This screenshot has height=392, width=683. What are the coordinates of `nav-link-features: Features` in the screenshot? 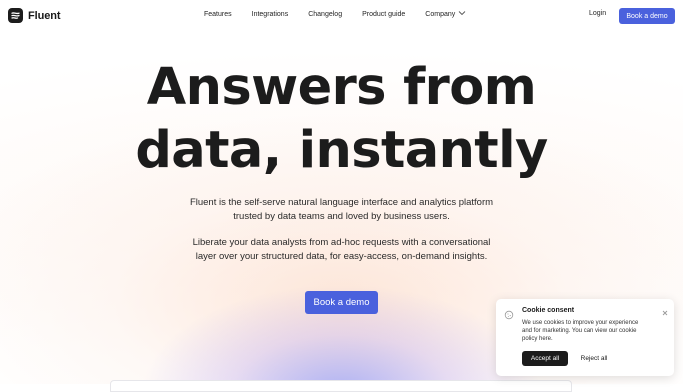 It's located at (218, 14).